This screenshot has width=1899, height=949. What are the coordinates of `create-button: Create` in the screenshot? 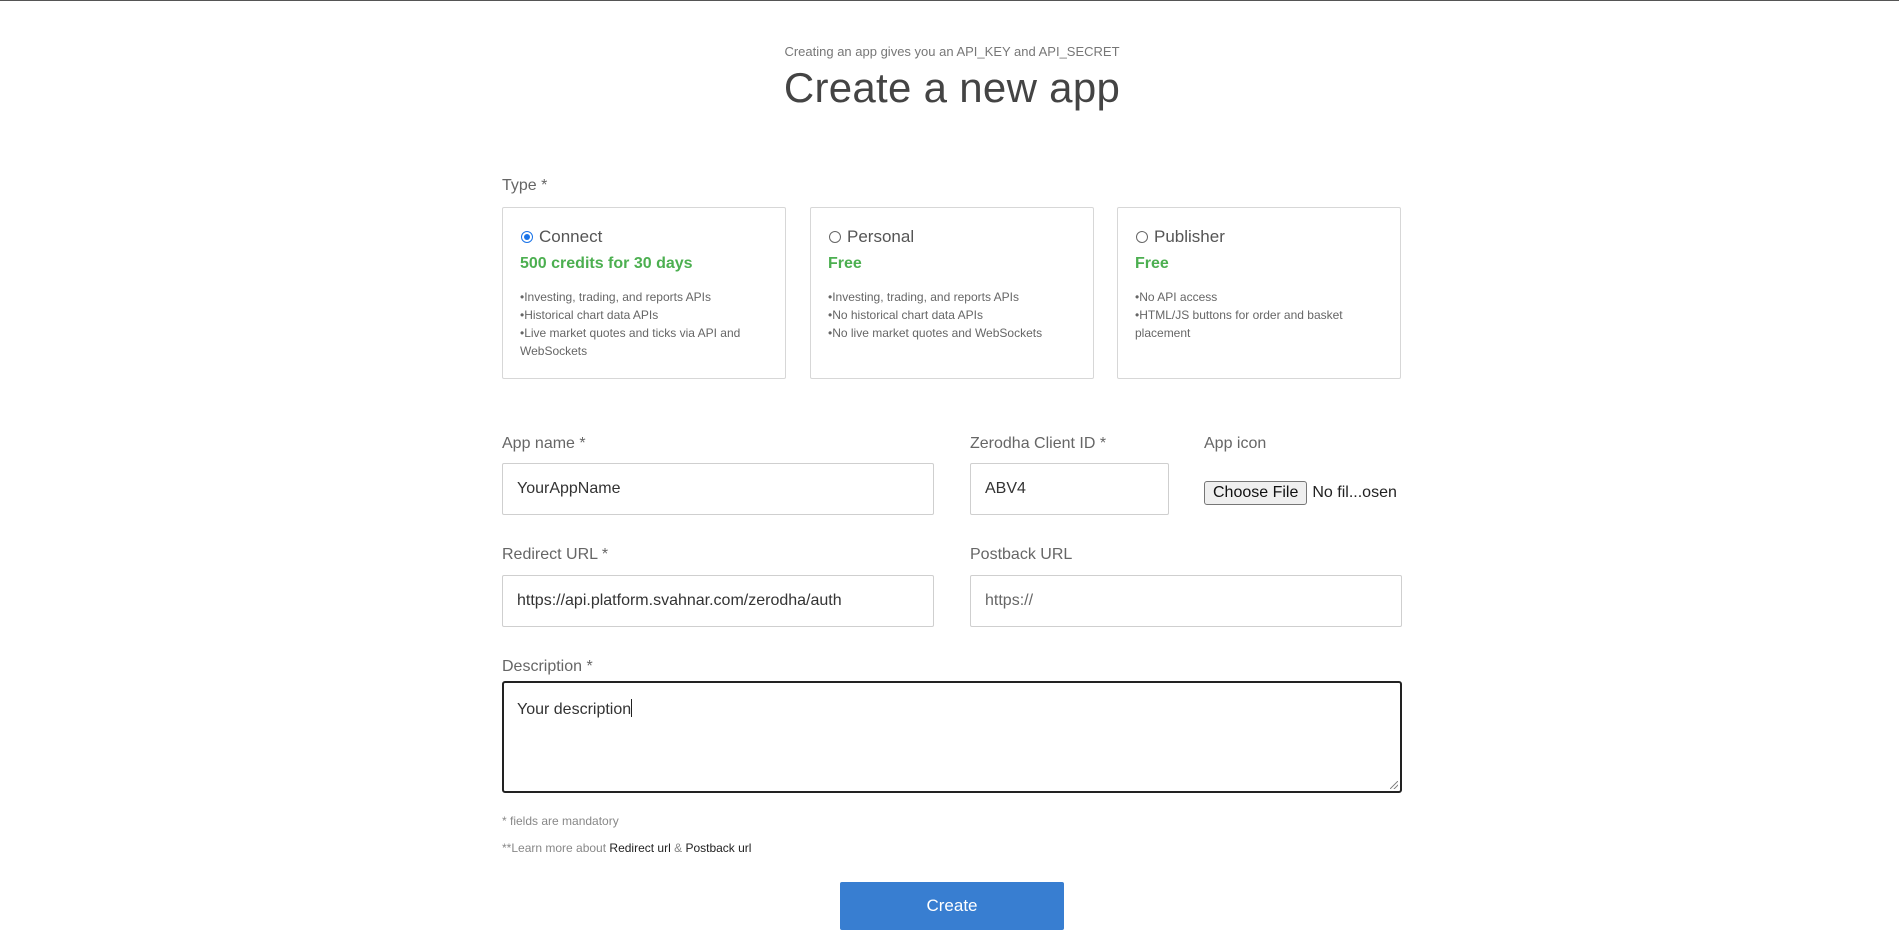 It's located at (952, 906).